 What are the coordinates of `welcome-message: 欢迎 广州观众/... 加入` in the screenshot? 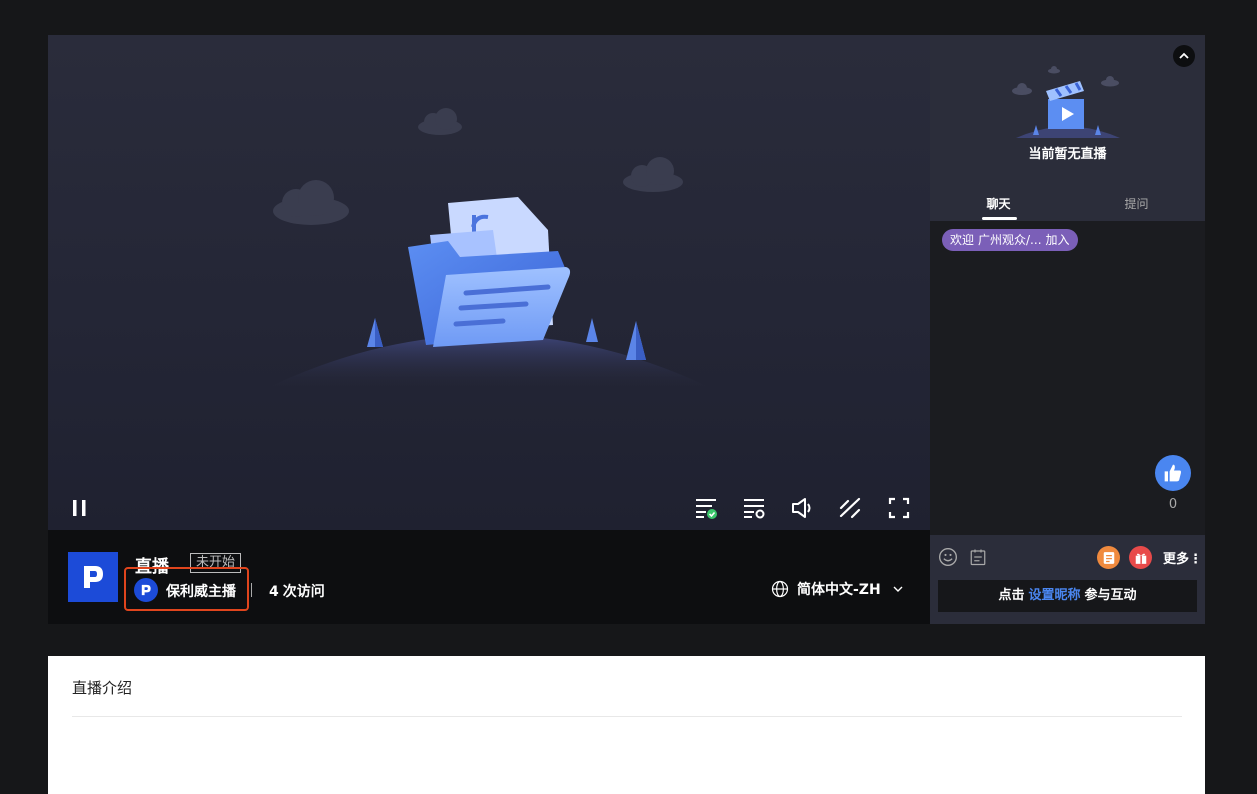 It's located at (1010, 240).